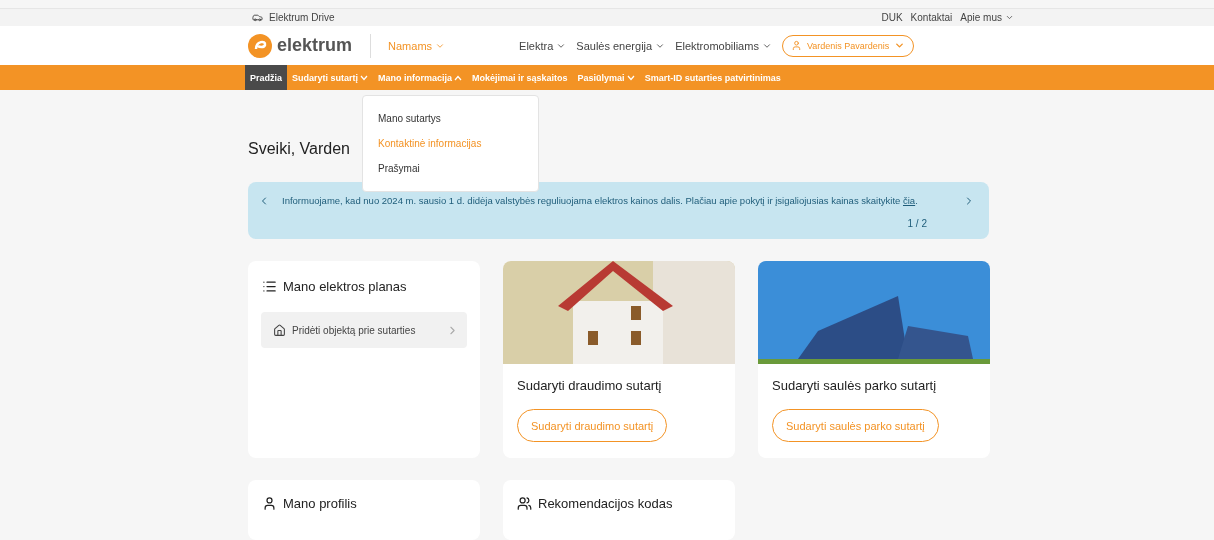 This screenshot has height=540, width=1214. I want to click on menu-item: Mano sutartys, so click(450, 118).